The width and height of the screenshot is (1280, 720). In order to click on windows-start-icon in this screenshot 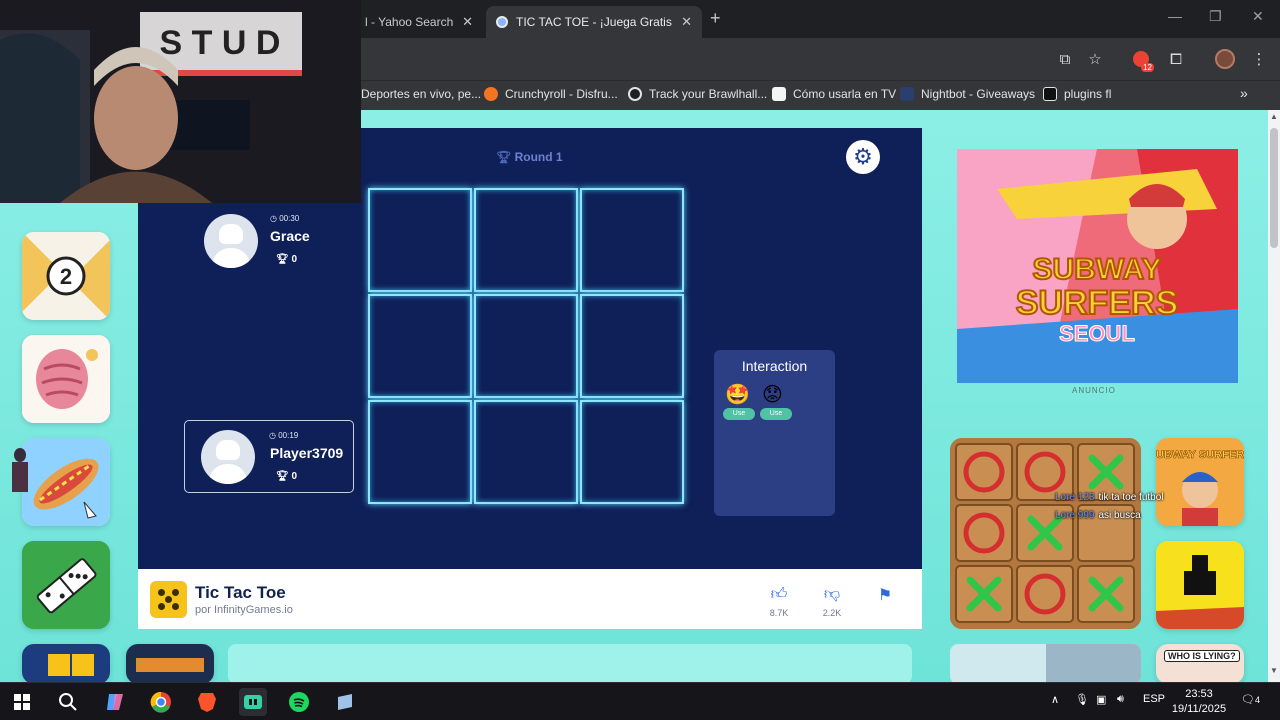, I will do `click(22, 702)`.